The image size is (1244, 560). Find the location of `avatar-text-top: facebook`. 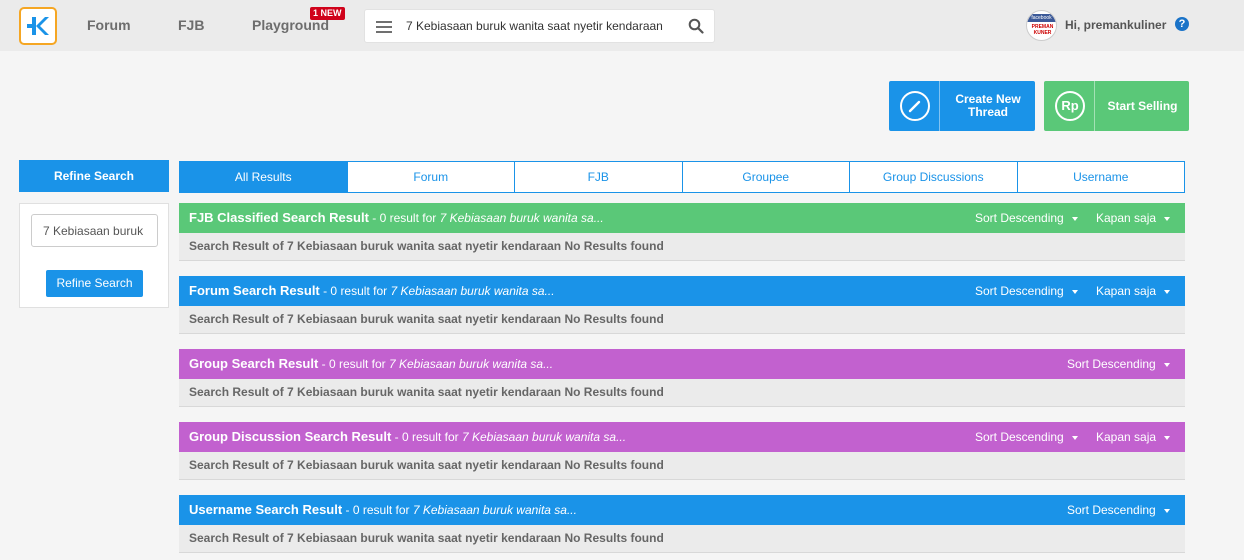

avatar-text-top: facebook is located at coordinates (1041, 18).